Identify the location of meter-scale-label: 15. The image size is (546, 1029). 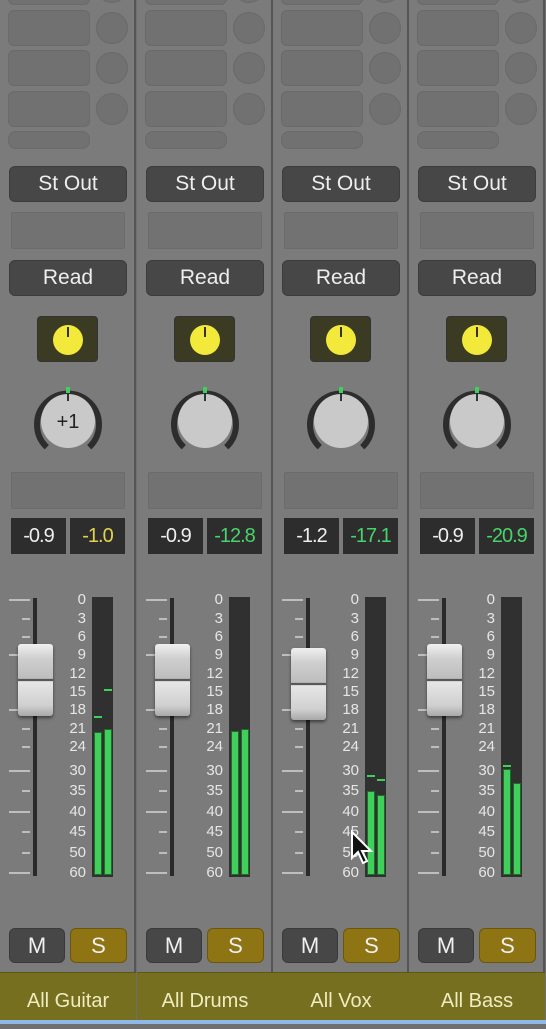
(77, 691).